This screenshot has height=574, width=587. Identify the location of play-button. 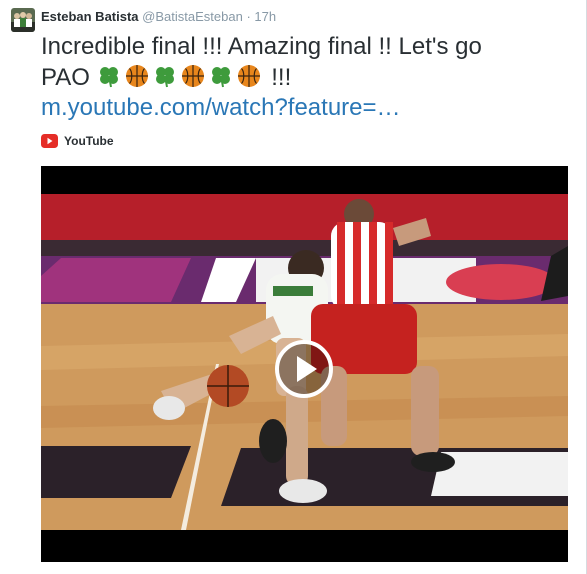
(304, 369).